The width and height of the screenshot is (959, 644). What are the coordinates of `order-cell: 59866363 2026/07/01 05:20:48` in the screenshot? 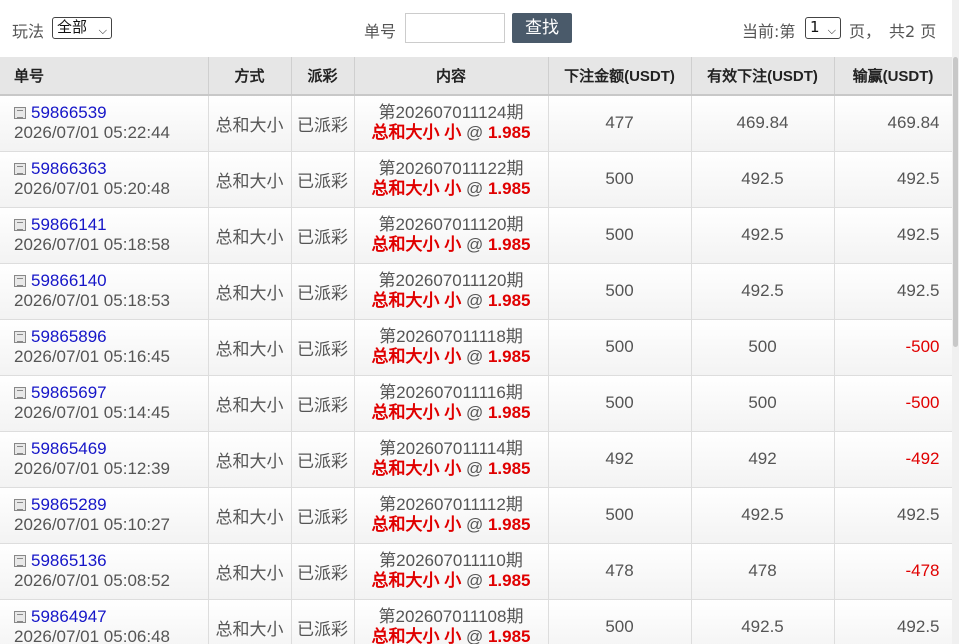 It's located at (104, 179).